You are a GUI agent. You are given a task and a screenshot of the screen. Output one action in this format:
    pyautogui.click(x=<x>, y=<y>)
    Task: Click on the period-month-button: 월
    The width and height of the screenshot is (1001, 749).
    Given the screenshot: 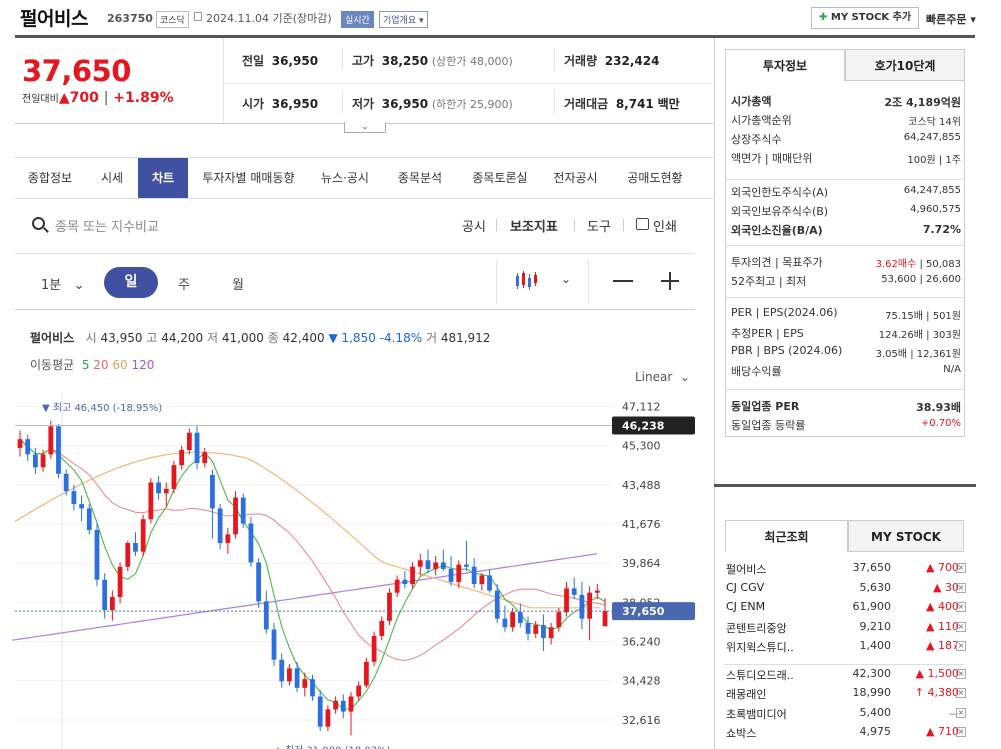 What is the action you would take?
    pyautogui.click(x=238, y=283)
    